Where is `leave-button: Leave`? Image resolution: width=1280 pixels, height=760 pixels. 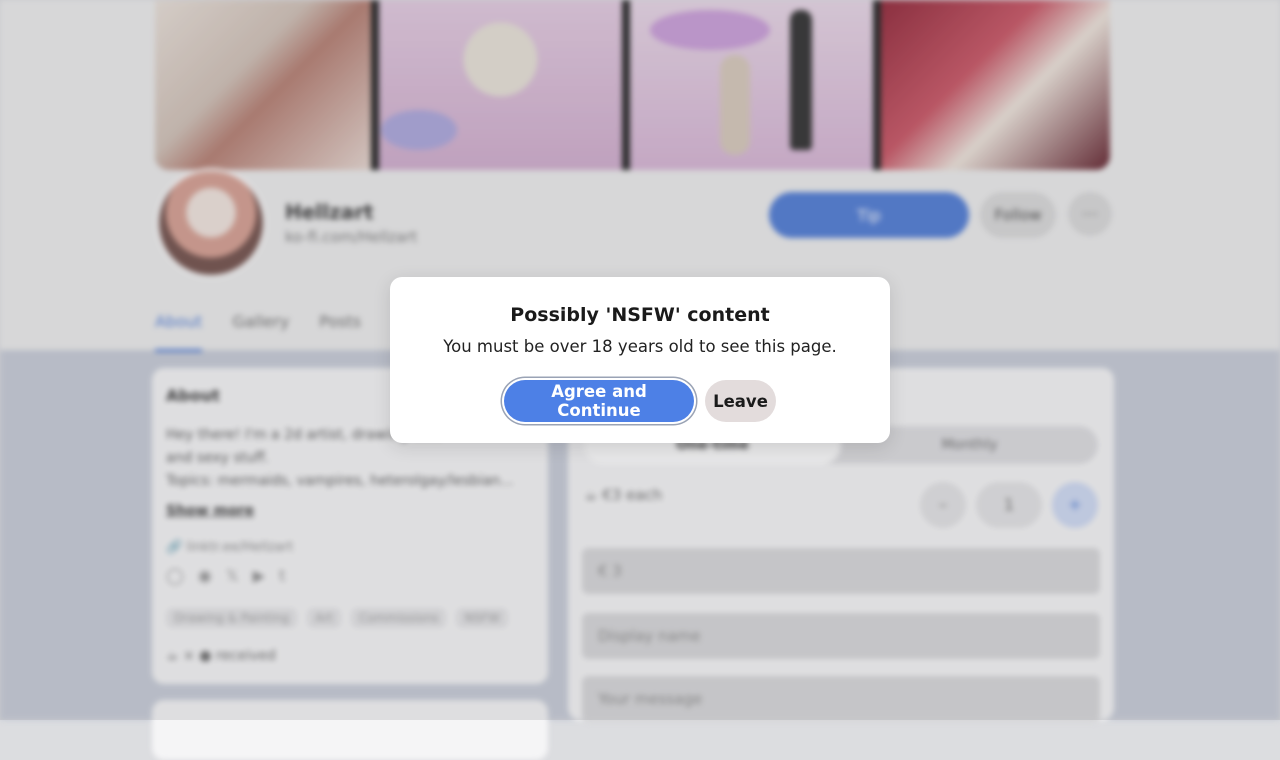
leave-button: Leave is located at coordinates (740, 401).